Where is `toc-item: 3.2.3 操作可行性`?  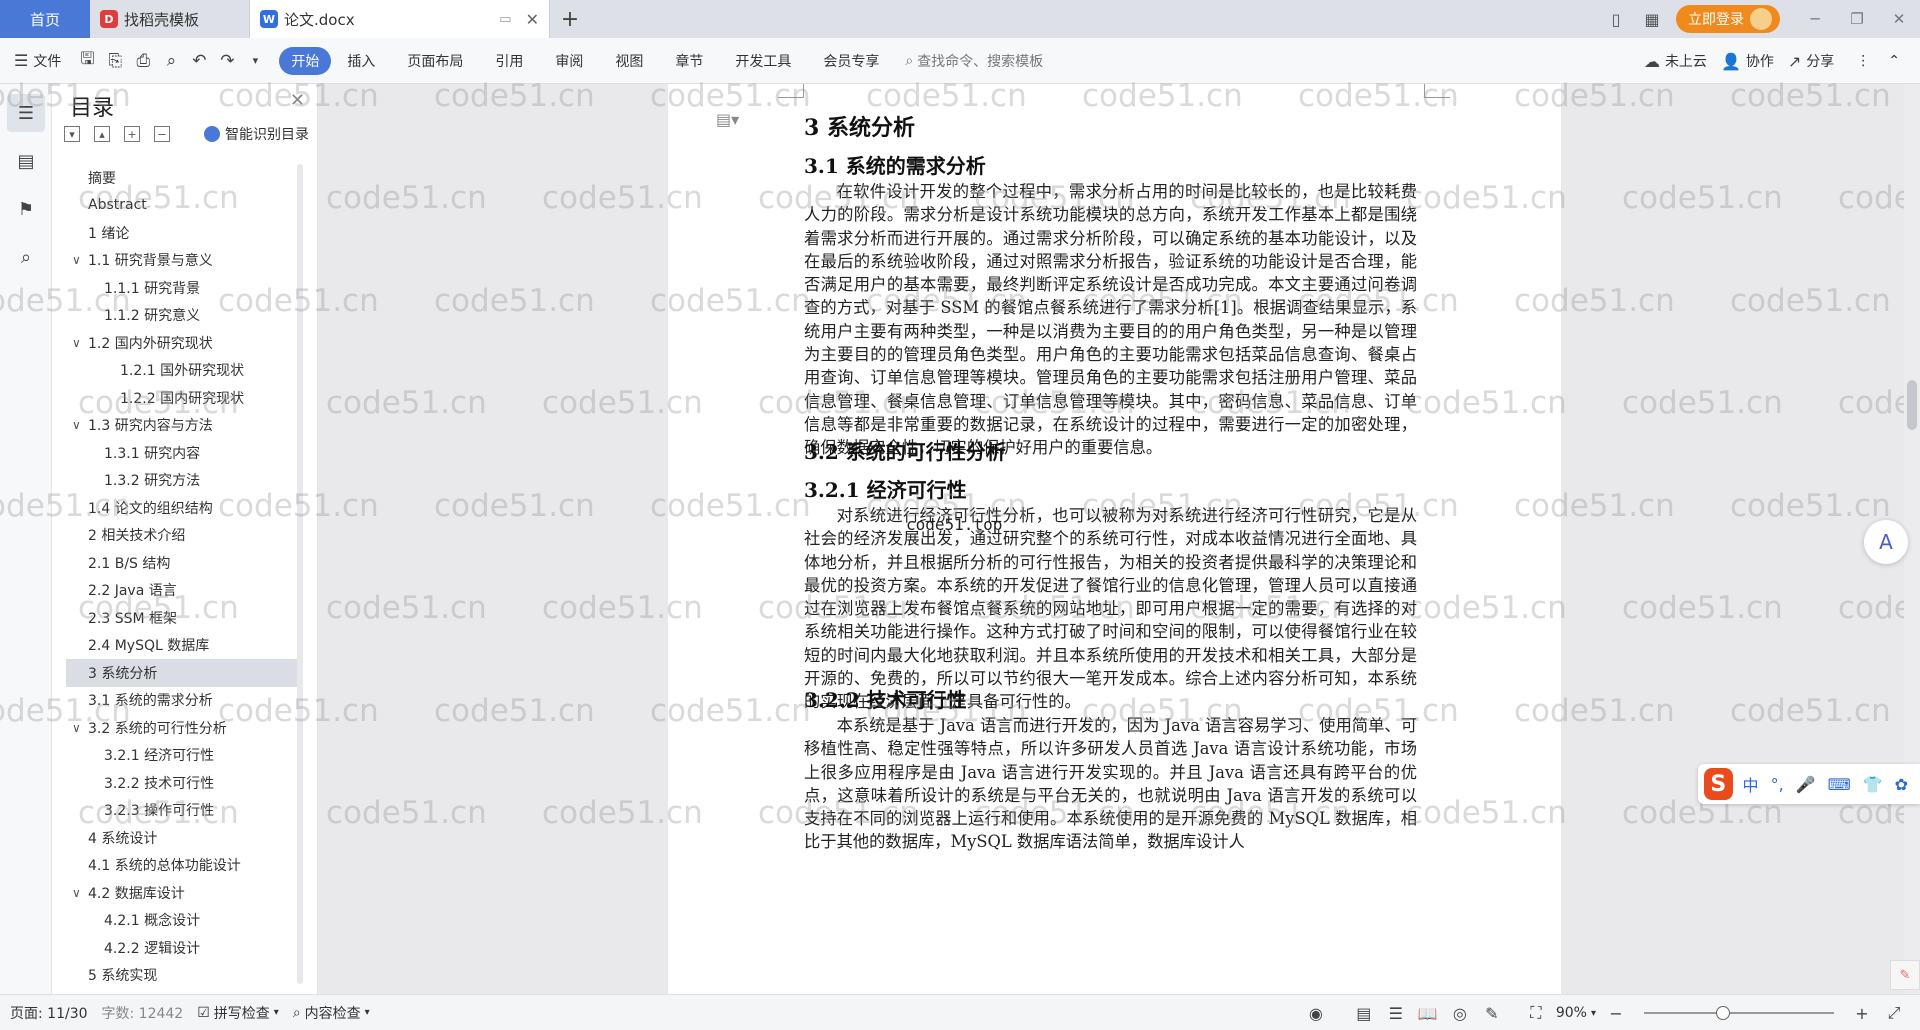 toc-item: 3.2.3 操作可行性 is located at coordinates (182, 811).